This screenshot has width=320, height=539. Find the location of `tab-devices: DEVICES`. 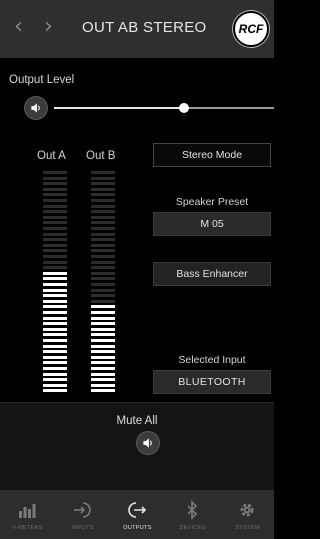

tab-devices: DEVICES is located at coordinates (192, 514).